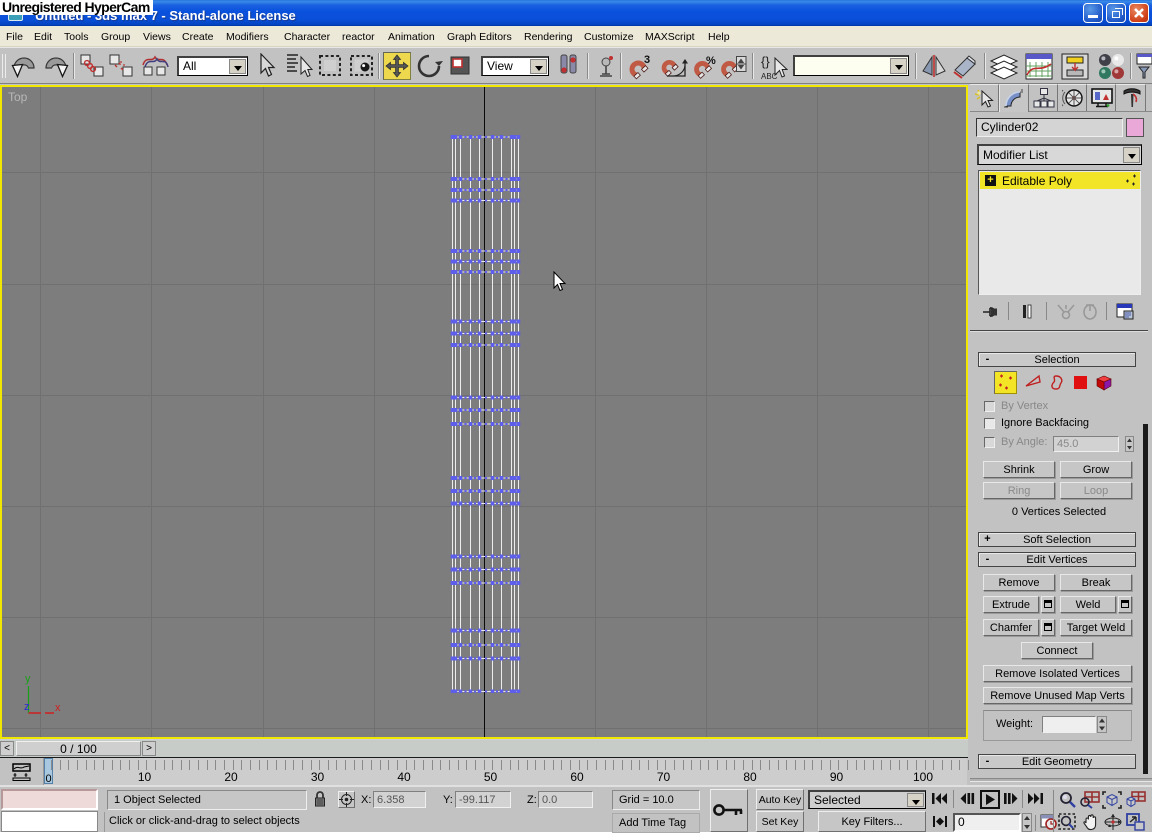 The image size is (1152, 836). What do you see at coordinates (27, 707) in the screenshot?
I see `svg-text: z` at bounding box center [27, 707].